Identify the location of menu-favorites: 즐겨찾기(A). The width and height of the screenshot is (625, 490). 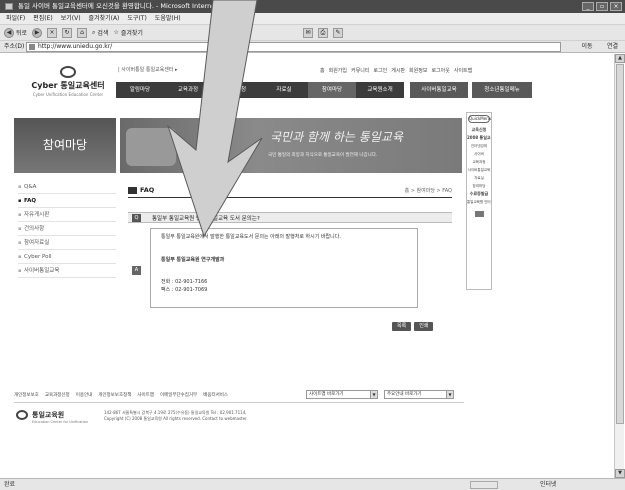
(104, 18).